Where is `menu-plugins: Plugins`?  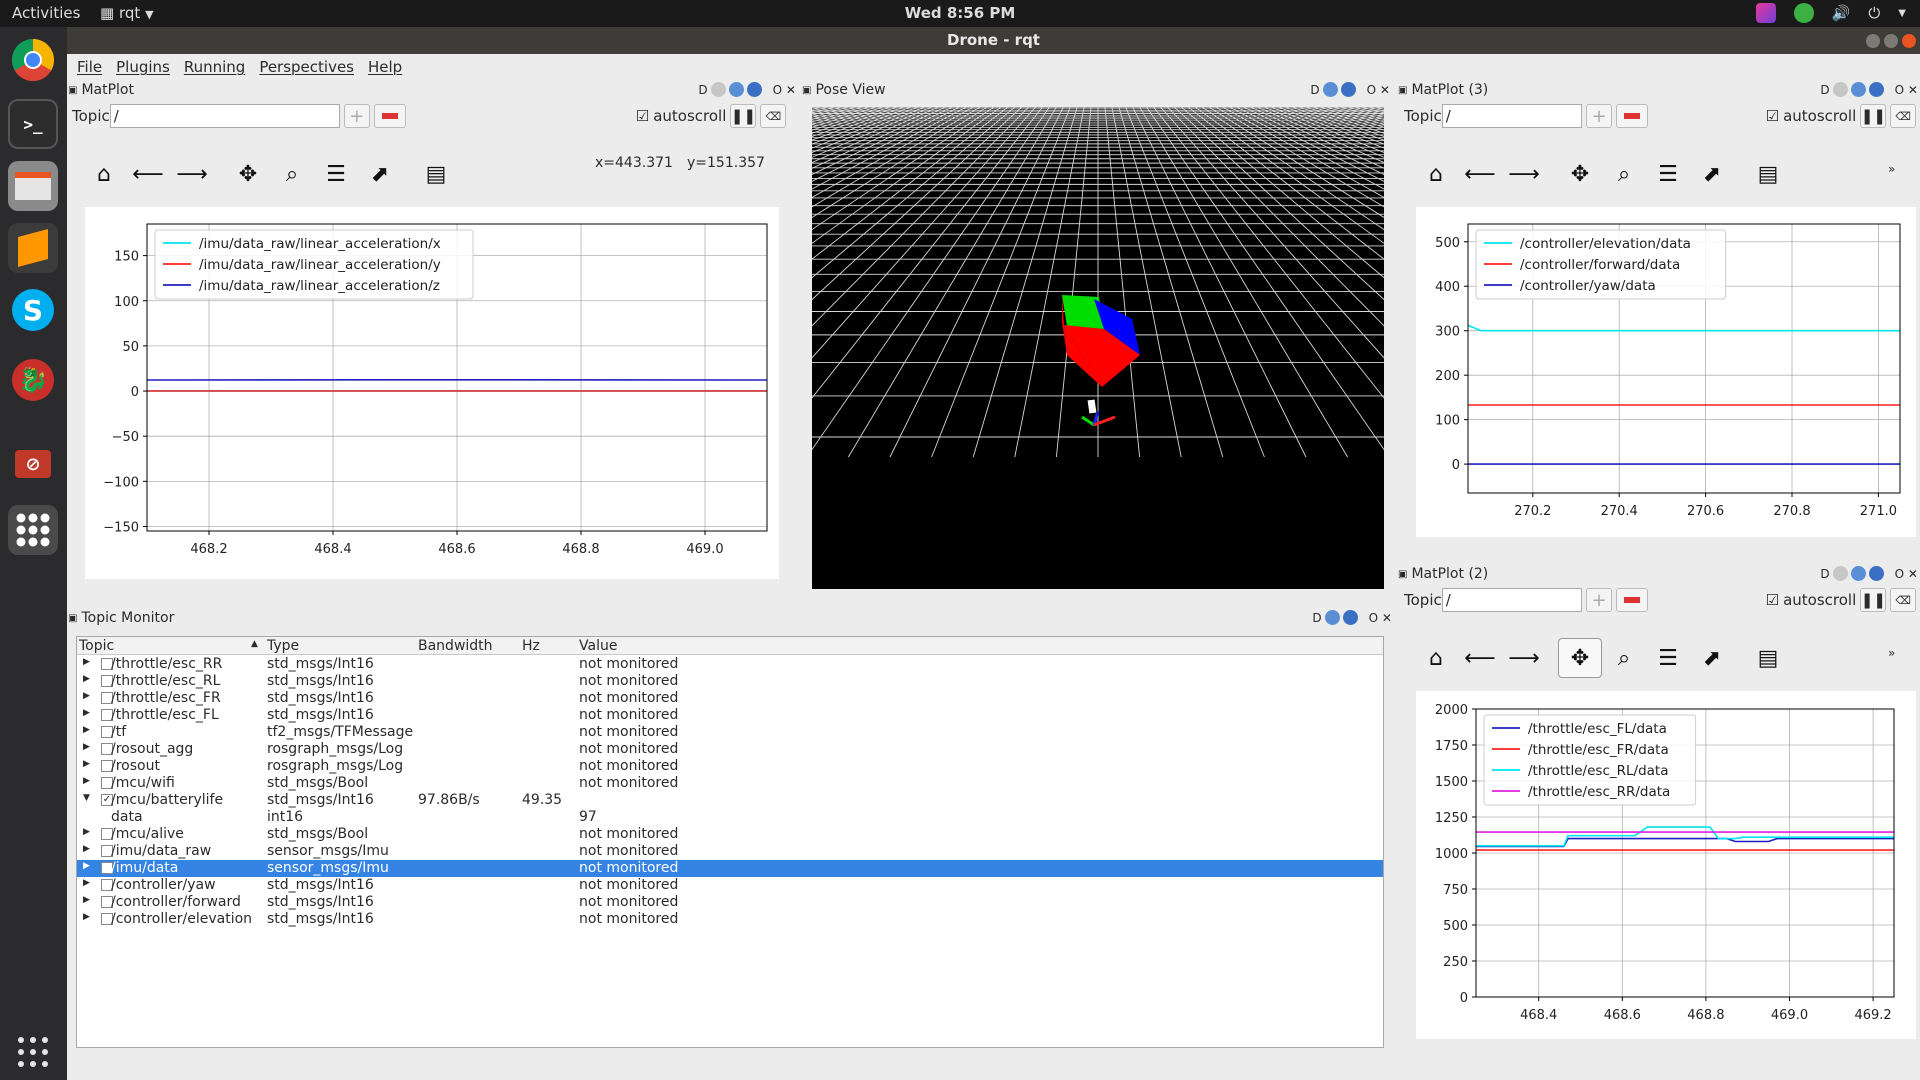 menu-plugins: Plugins is located at coordinates (143, 67).